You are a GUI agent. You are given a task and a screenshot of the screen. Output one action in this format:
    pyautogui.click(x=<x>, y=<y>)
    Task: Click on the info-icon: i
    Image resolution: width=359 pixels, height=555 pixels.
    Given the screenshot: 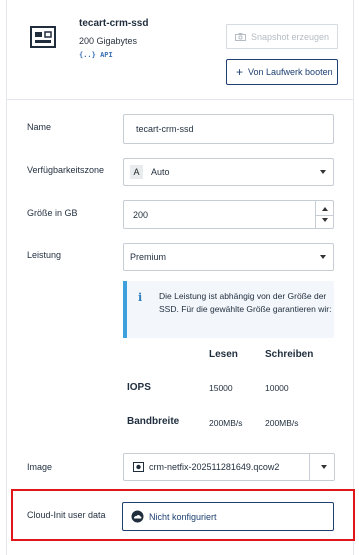 What is the action you would take?
    pyautogui.click(x=140, y=297)
    